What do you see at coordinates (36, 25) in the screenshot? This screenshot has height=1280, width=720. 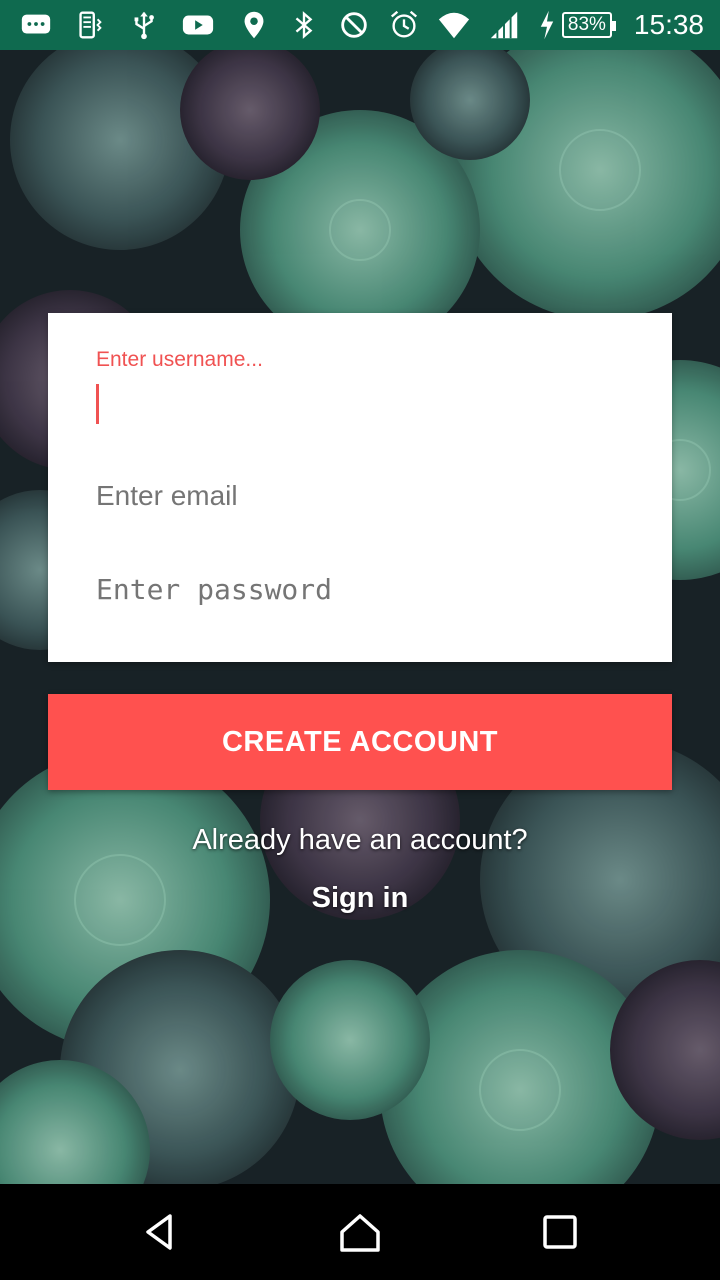 I see `message-icon` at bounding box center [36, 25].